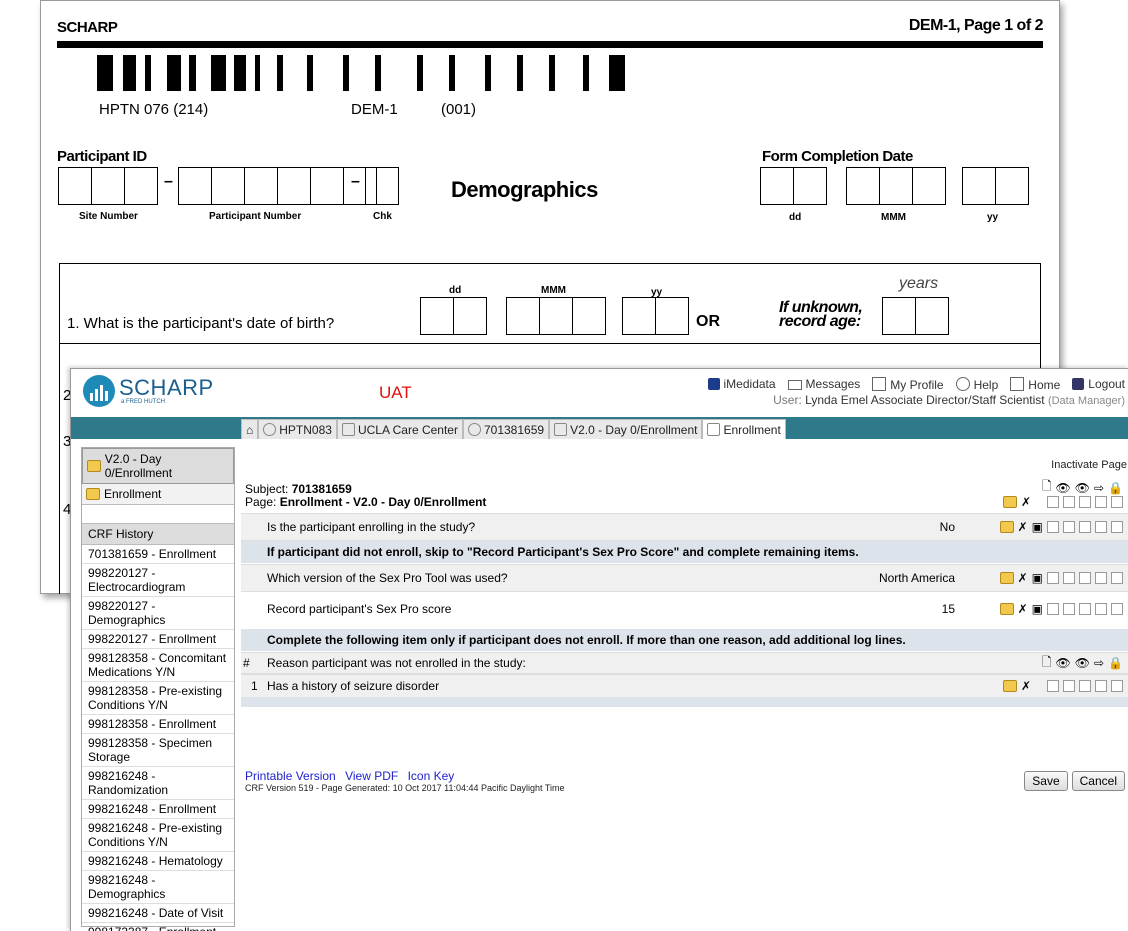 Image resolution: width=1128 pixels, height=931 pixels. I want to click on crf-history-item: 998216248 - Enrollment, so click(158, 809).